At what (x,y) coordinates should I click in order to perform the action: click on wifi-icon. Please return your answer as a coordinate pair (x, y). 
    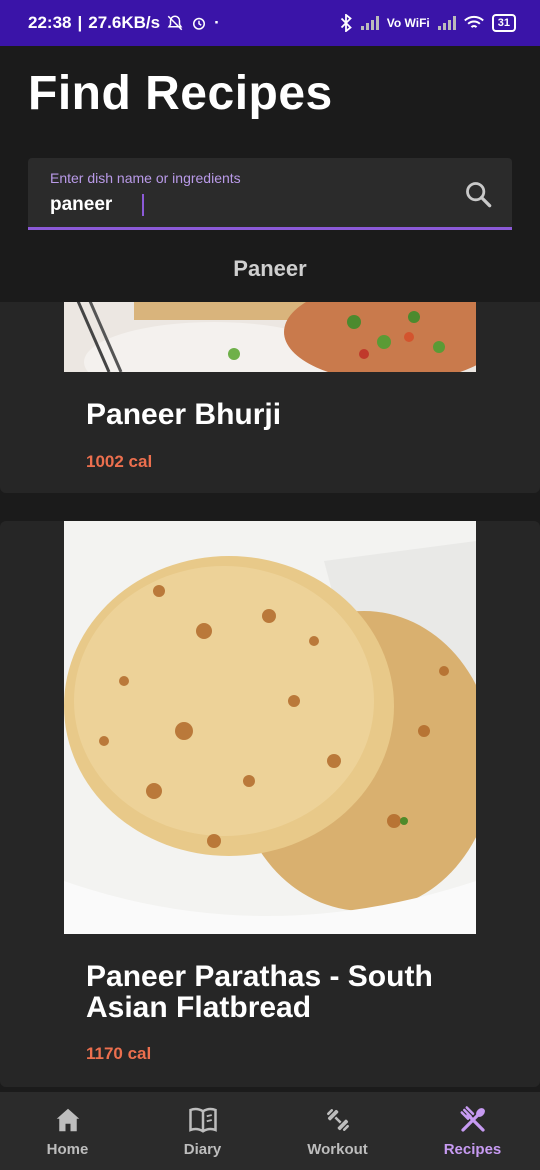
    Looking at the image, I should click on (473, 21).